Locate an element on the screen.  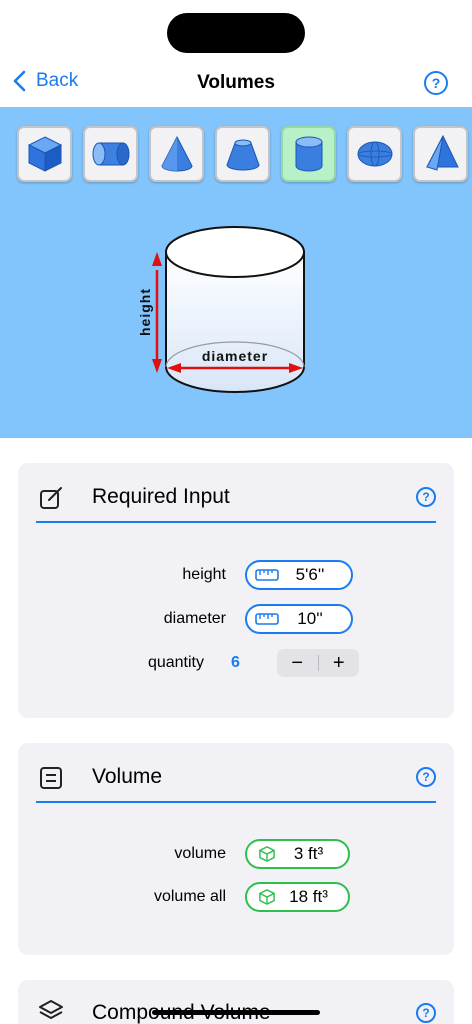
shape-selector is located at coordinates (242, 154).